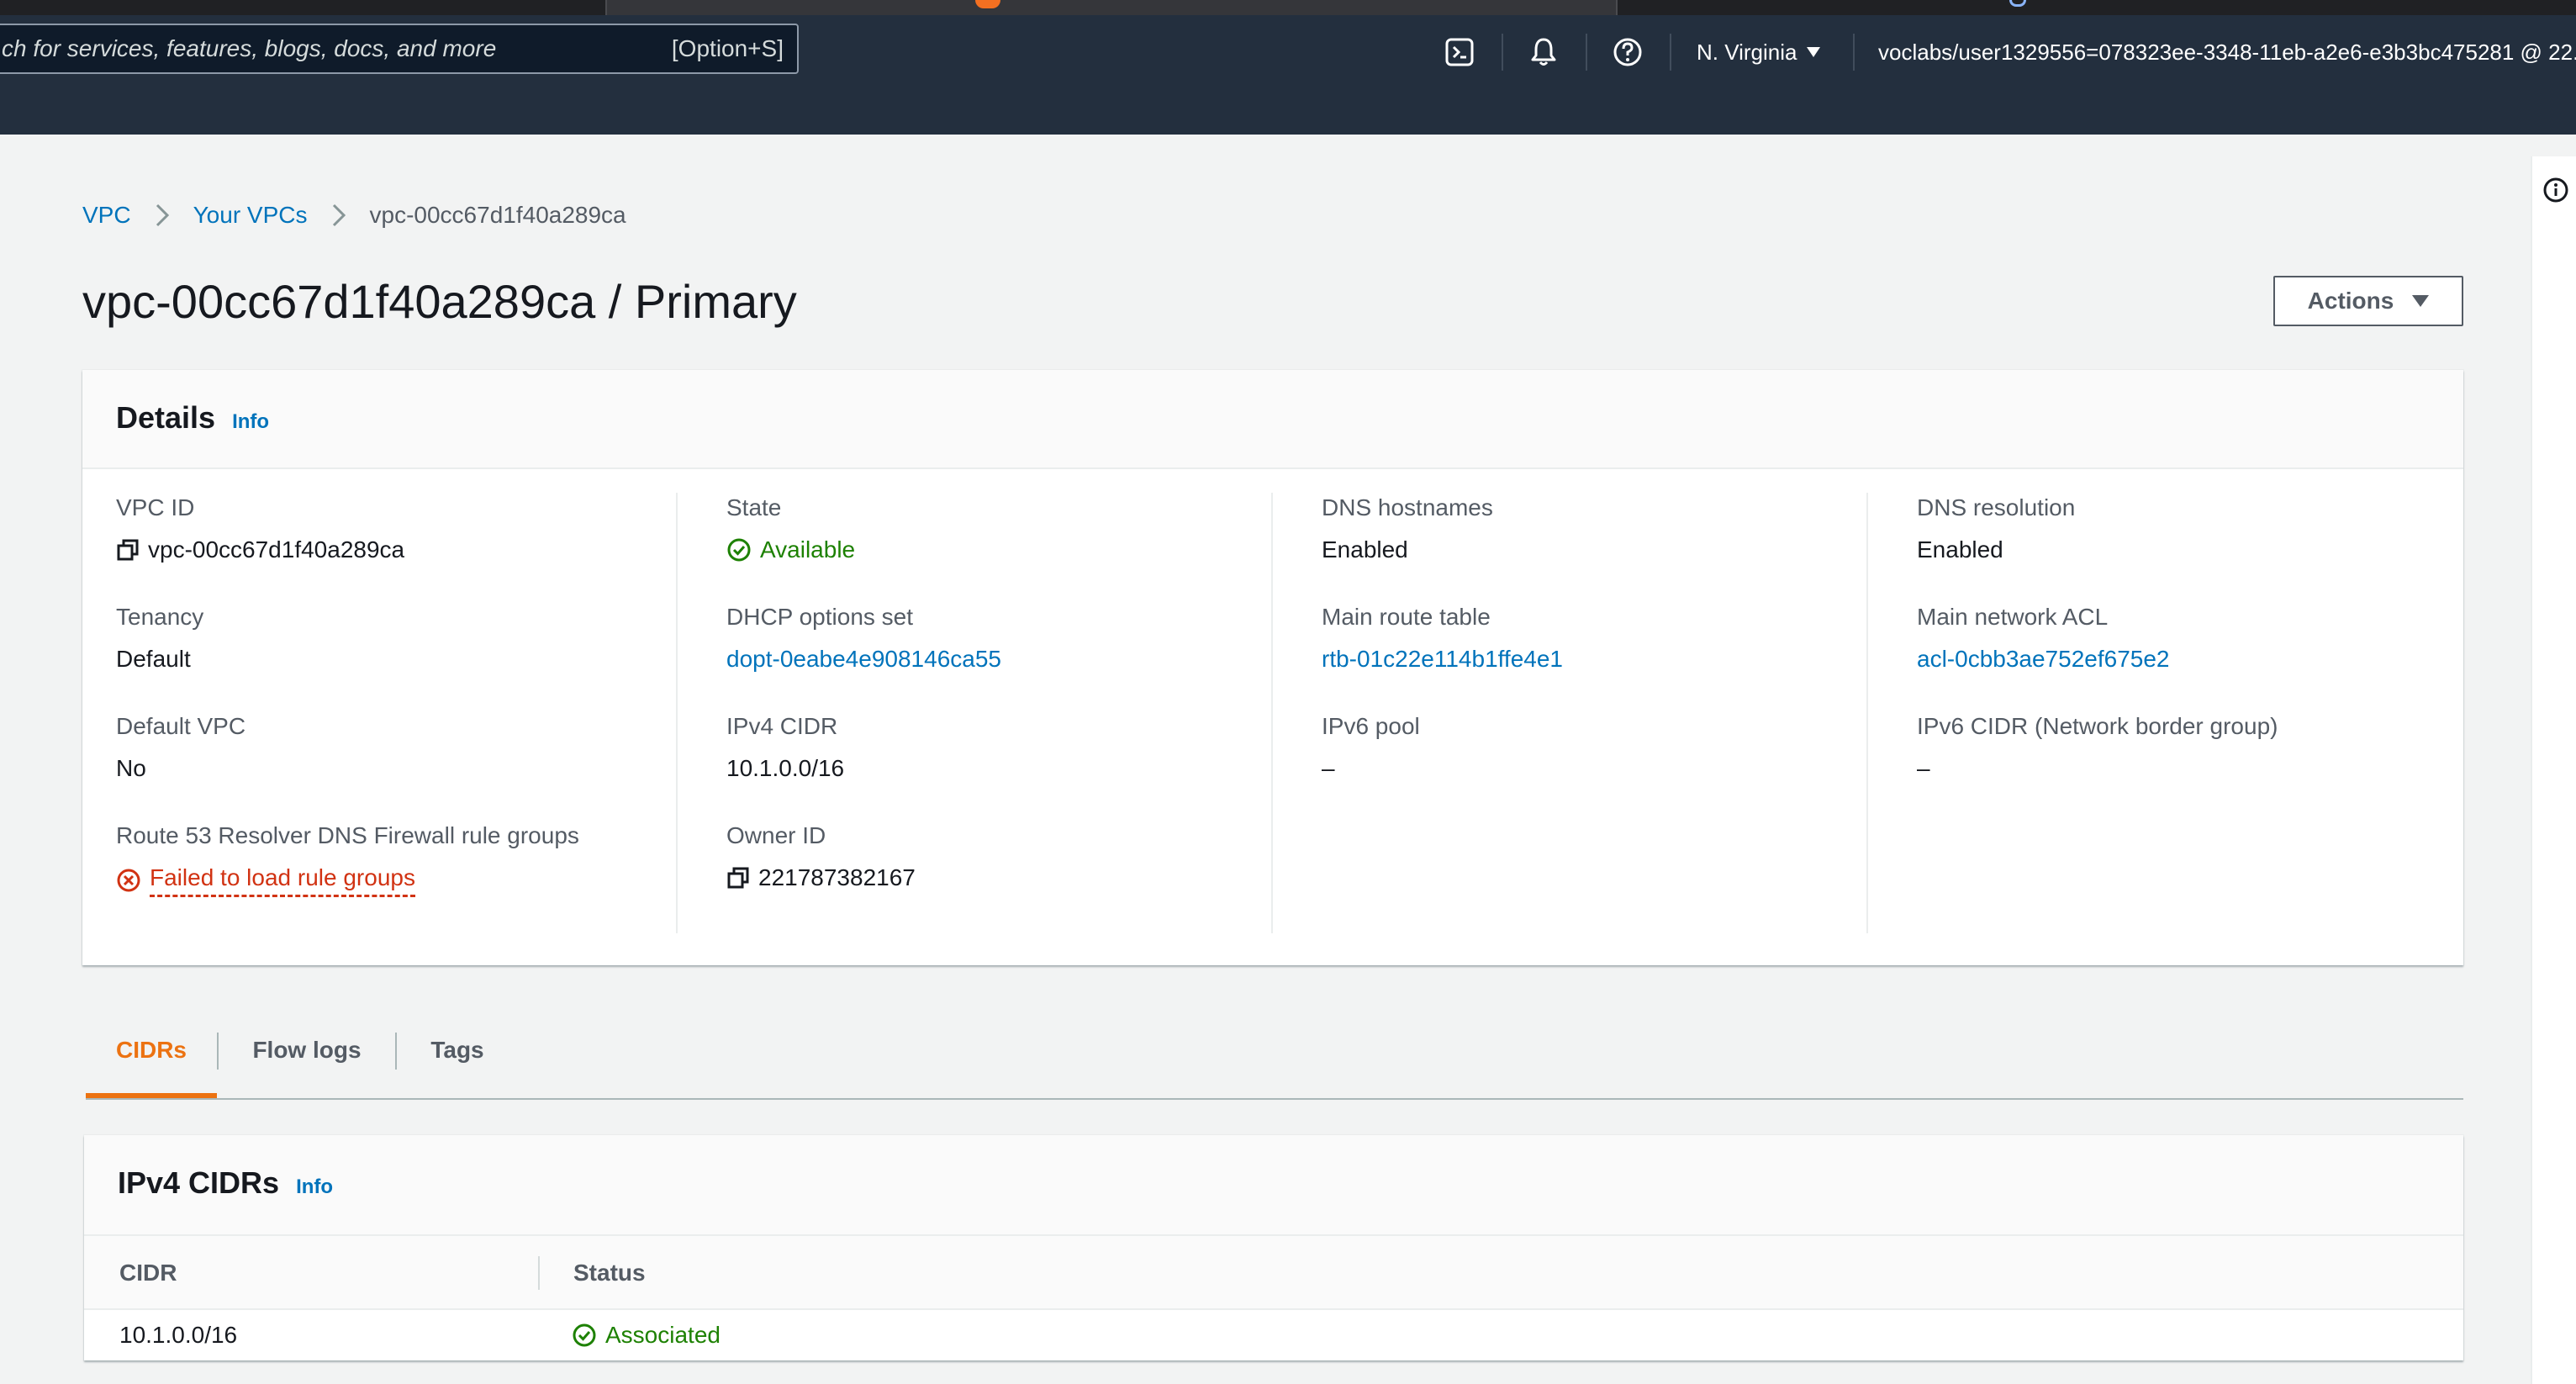 This screenshot has width=2576, height=1384. Describe the element at coordinates (106, 215) in the screenshot. I see `breadcrumb-vpc: VPC` at that location.